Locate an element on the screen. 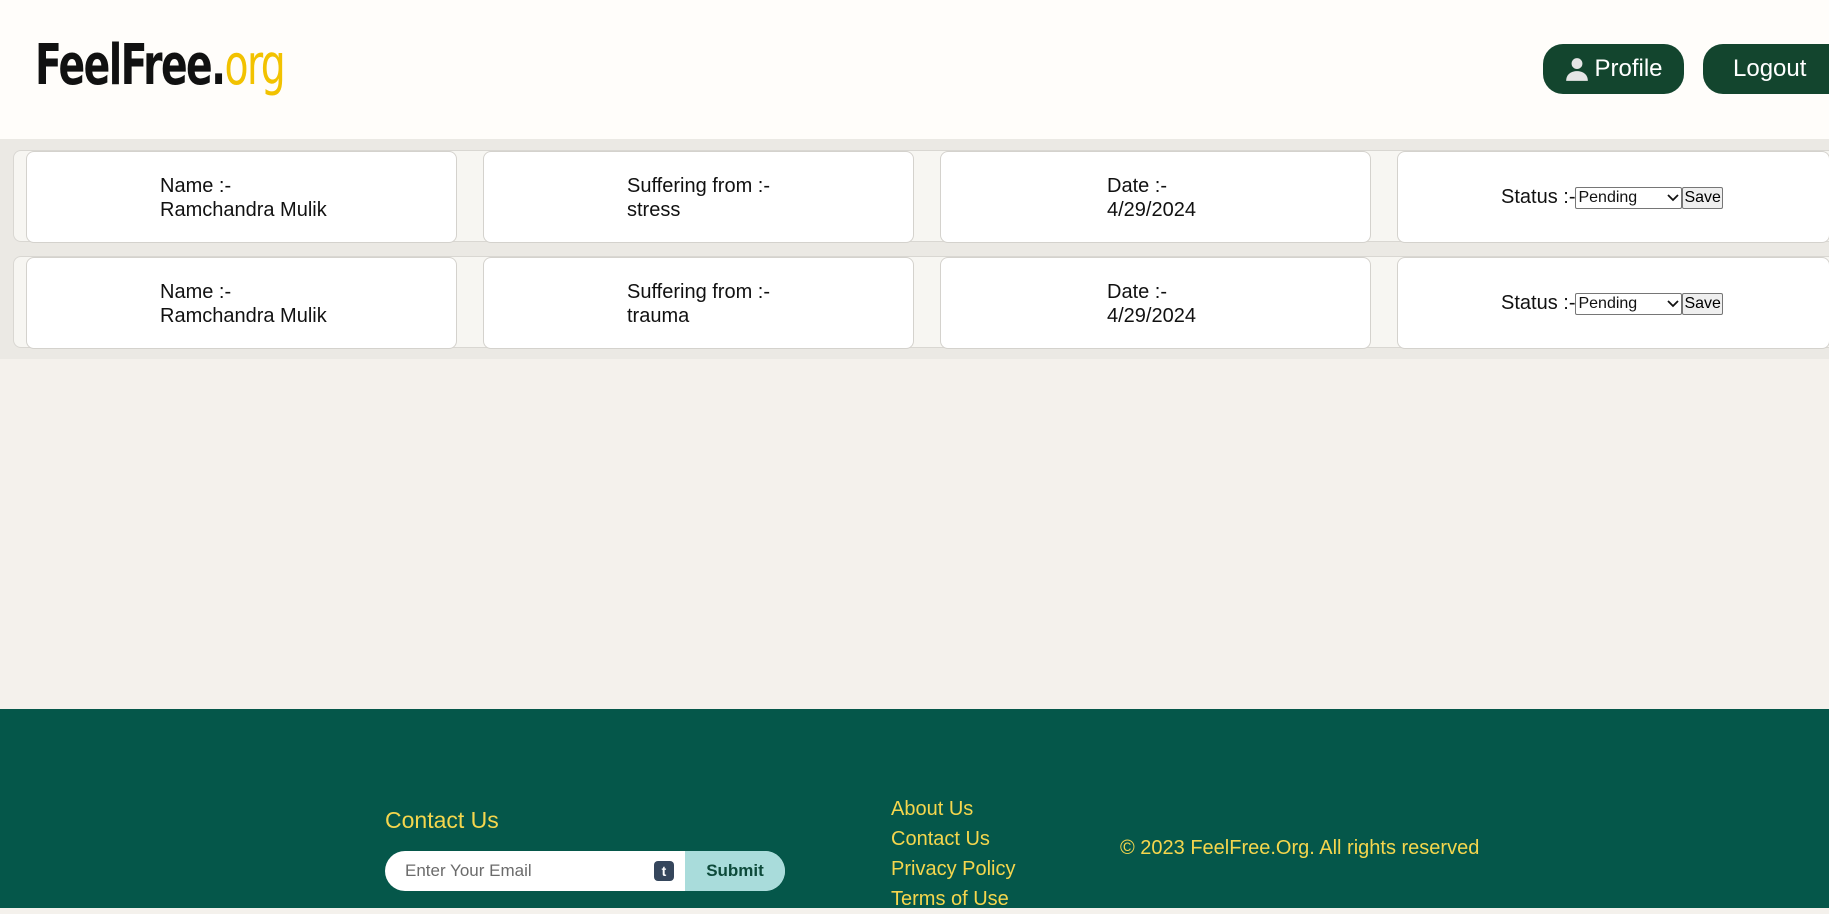 The height and width of the screenshot is (914, 1829). suffering-card: Suffering from :- stress is located at coordinates (698, 197).